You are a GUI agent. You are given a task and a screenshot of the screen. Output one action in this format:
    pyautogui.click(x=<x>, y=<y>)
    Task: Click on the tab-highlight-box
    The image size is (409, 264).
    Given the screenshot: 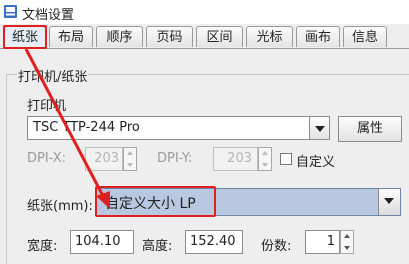 What is the action you would take?
    pyautogui.click(x=25, y=37)
    